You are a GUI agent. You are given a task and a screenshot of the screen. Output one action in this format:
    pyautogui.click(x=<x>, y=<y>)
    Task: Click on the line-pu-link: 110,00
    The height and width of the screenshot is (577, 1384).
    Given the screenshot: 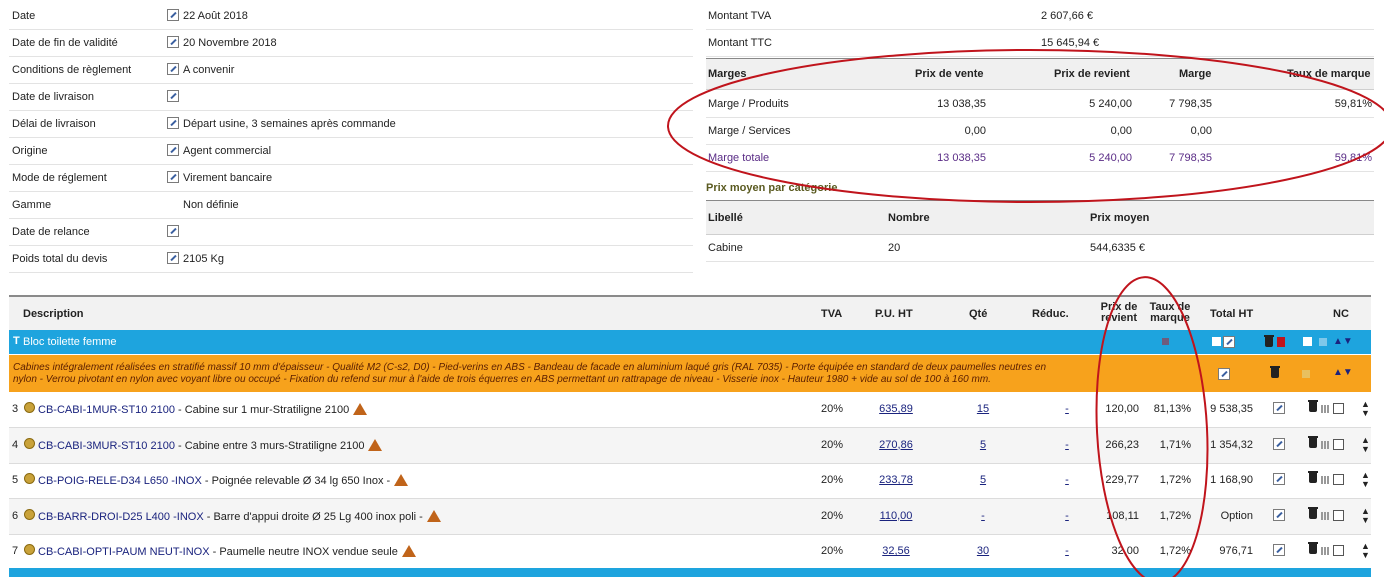 What is the action you would take?
    pyautogui.click(x=896, y=516)
    